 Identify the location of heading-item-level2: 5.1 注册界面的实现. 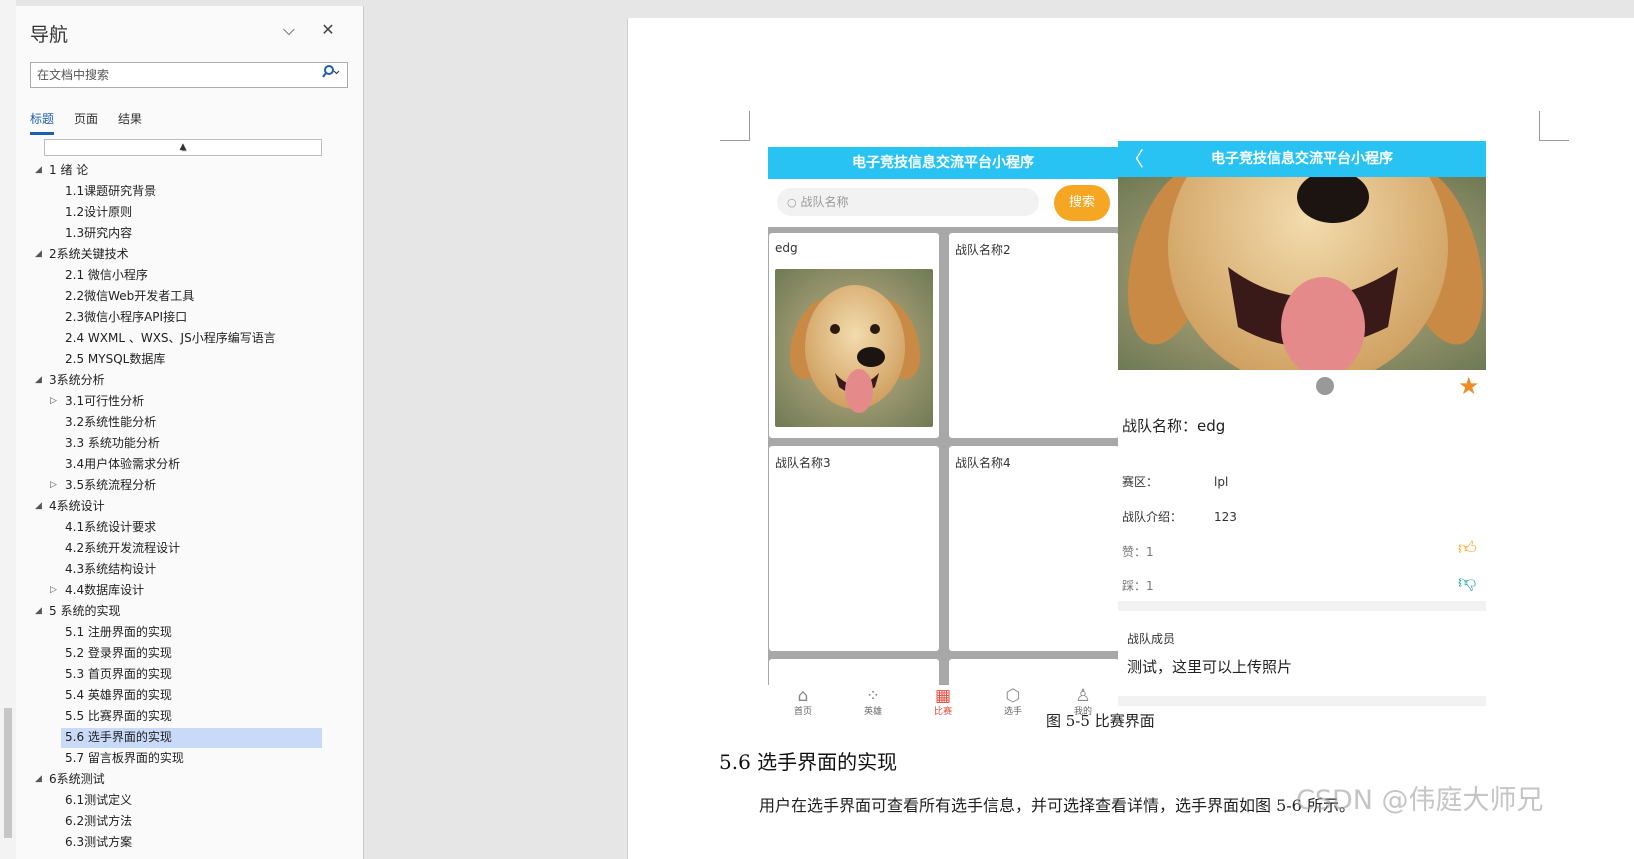
(189, 632).